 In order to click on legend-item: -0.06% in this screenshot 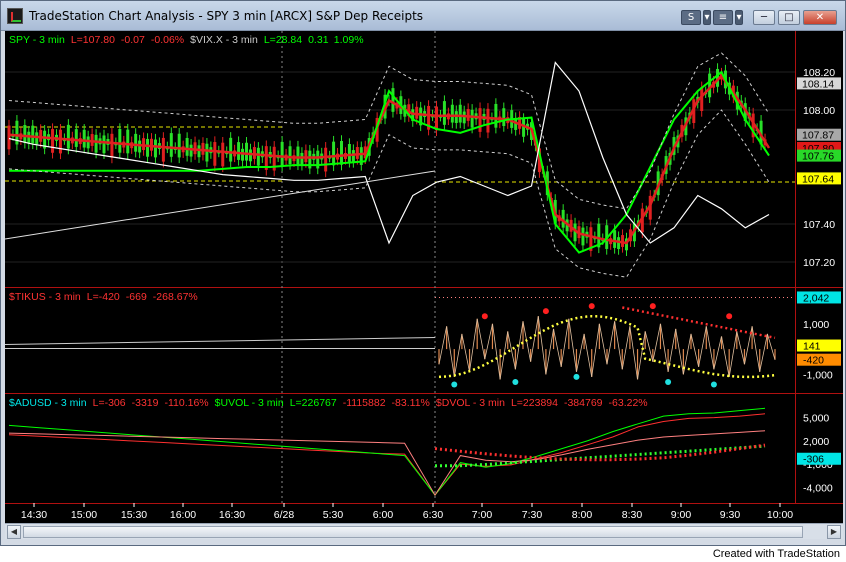, I will do `click(167, 40)`.